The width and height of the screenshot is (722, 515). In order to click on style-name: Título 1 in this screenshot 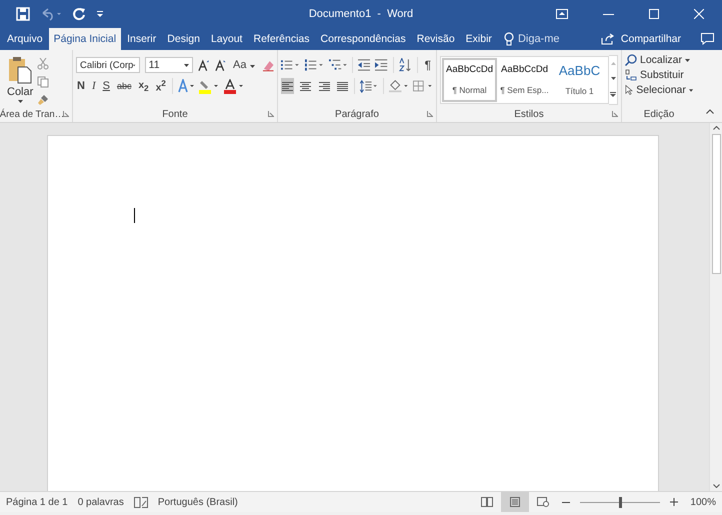, I will do `click(579, 91)`.